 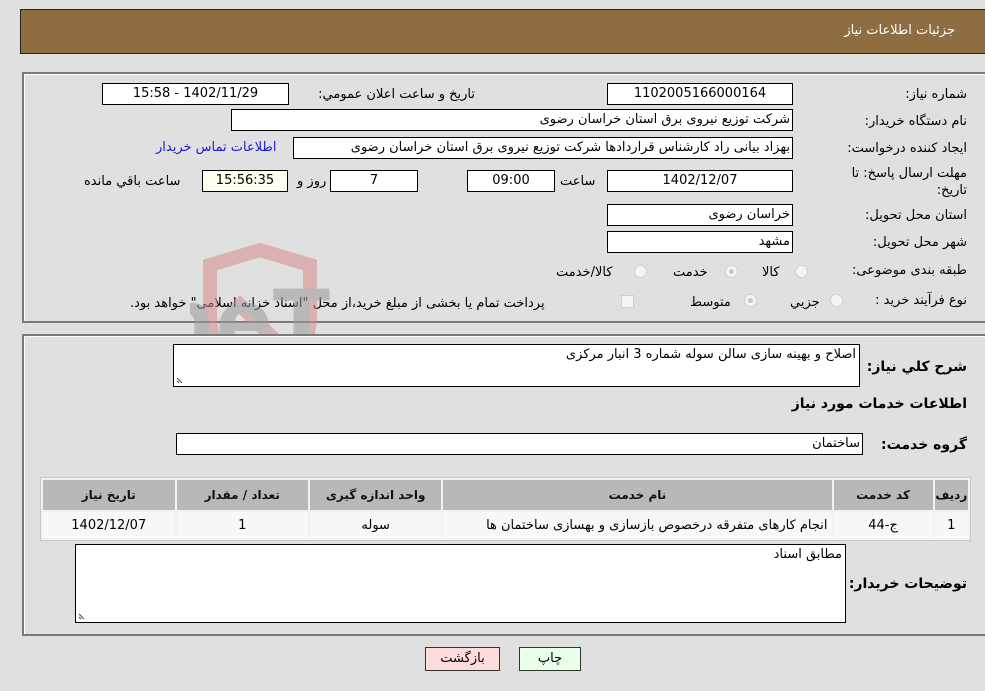 I want to click on back-button: بازگشت, so click(x=462, y=659).